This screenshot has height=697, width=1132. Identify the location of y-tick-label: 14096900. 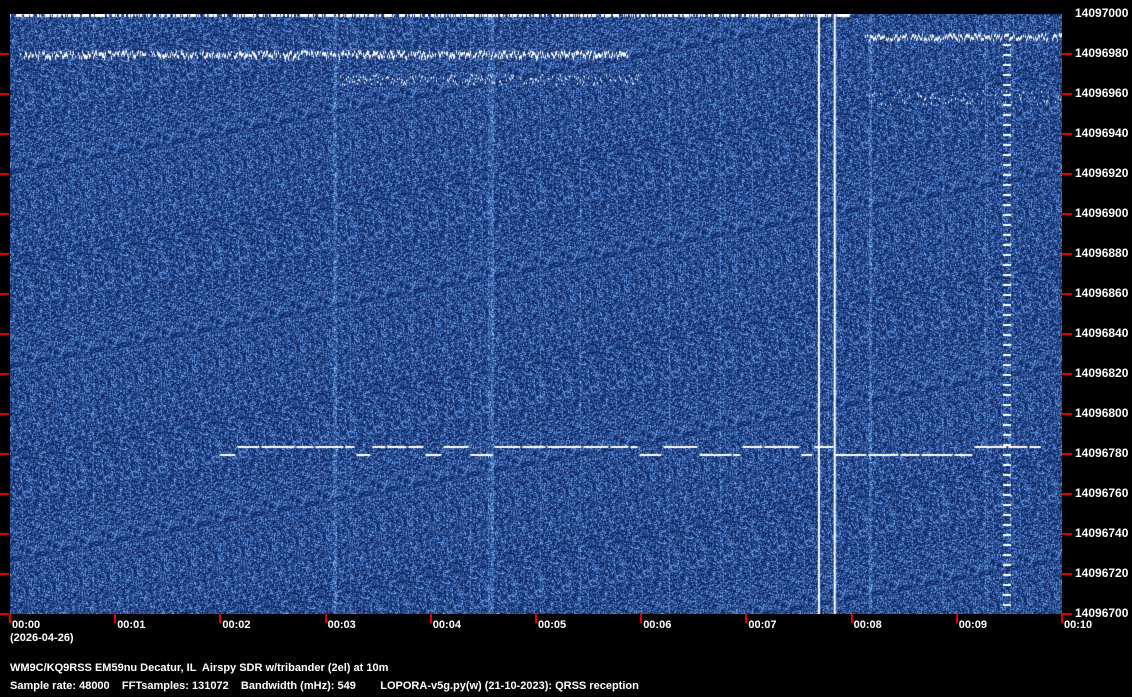
(1102, 213).